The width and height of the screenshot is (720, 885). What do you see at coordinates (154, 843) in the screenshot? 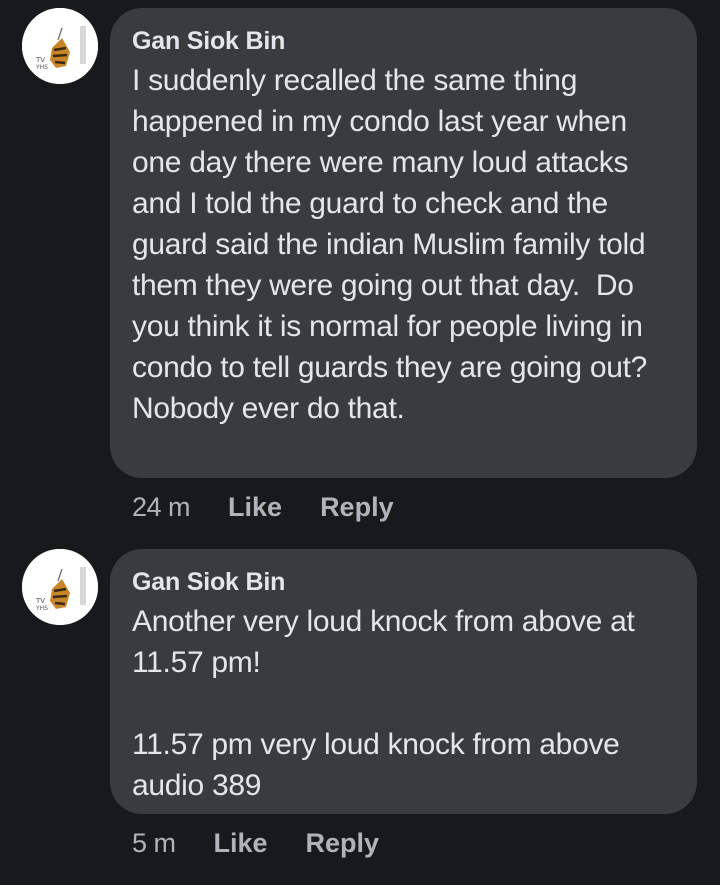
I see `comment-timestamp: 5 m` at bounding box center [154, 843].